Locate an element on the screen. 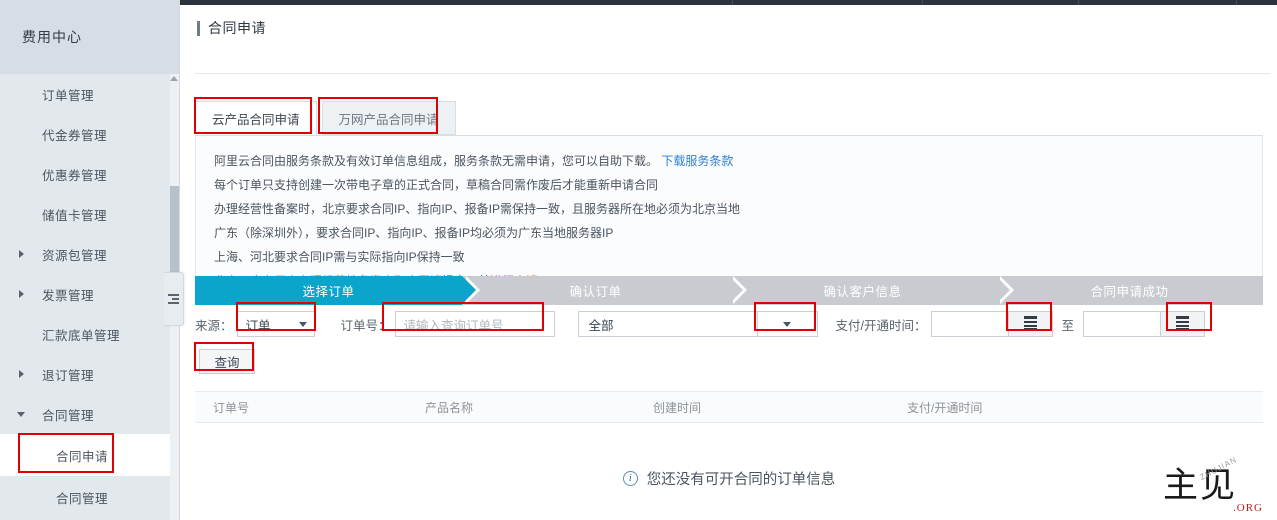 Image resolution: width=1277 pixels, height=520 pixels. time-between-label: 至 is located at coordinates (1068, 325).